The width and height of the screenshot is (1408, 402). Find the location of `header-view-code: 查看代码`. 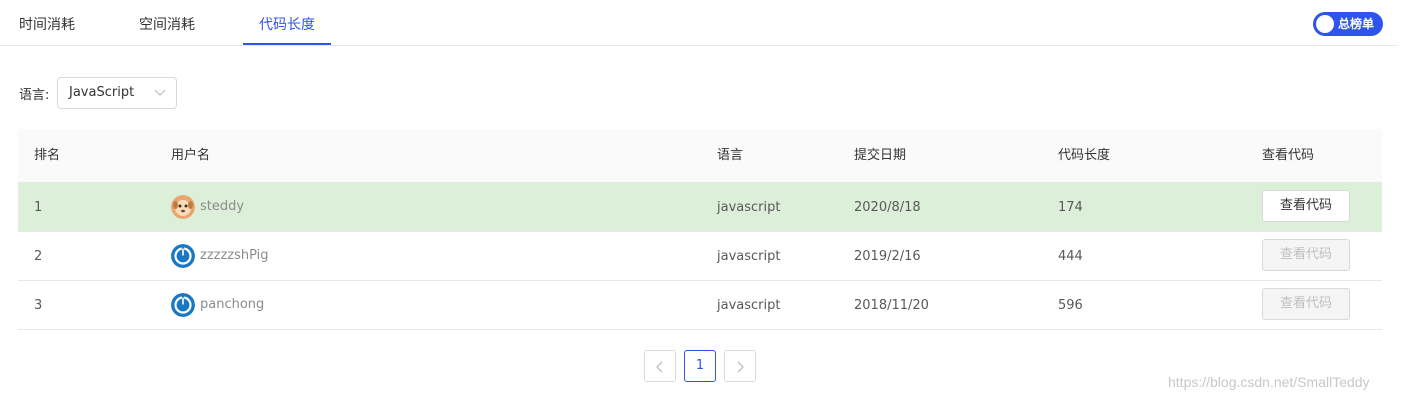

header-view-code: 查看代码 is located at coordinates (1288, 155).